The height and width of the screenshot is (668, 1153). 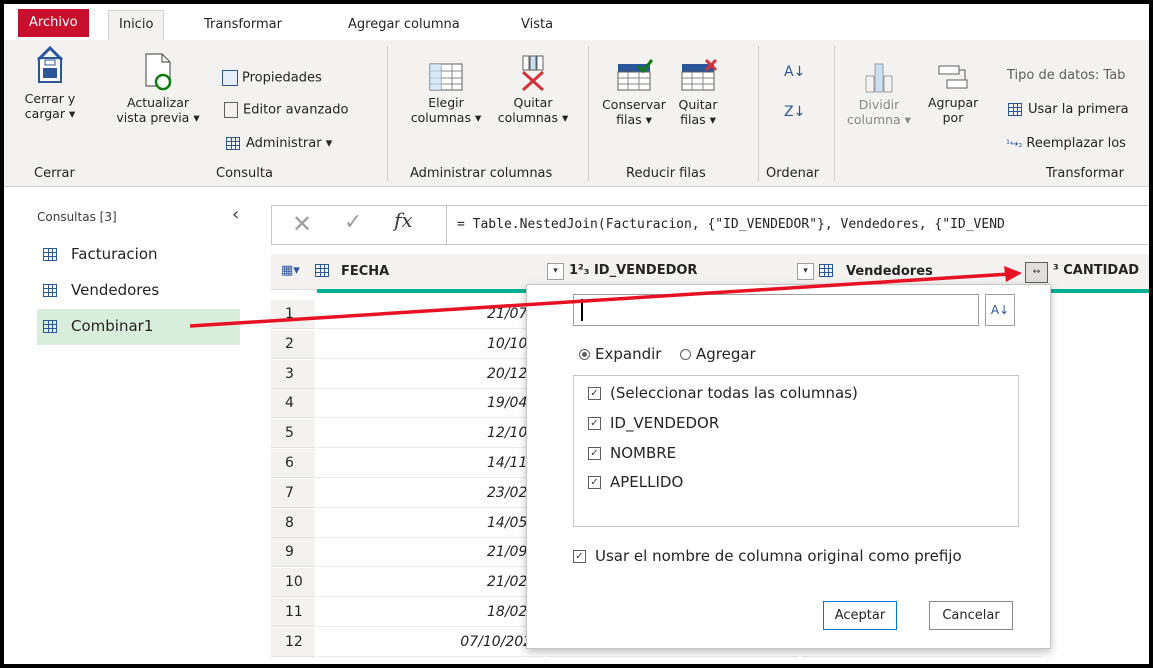 I want to click on replace-values-button: ¹↪₂ Reemplazar los, so click(x=1066, y=143).